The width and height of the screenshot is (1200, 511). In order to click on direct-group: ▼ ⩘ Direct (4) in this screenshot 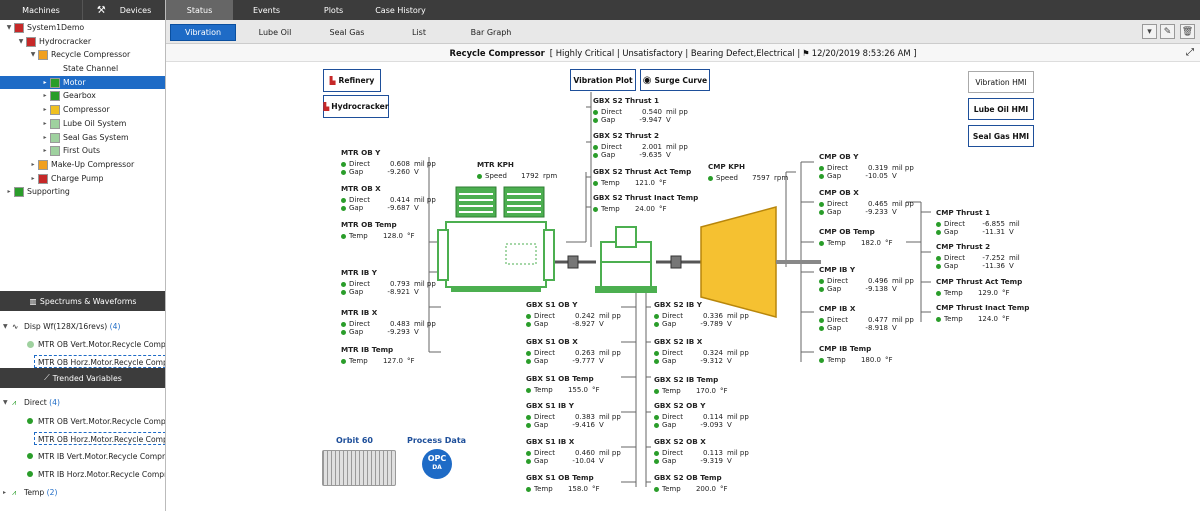, I will do `click(82, 402)`.